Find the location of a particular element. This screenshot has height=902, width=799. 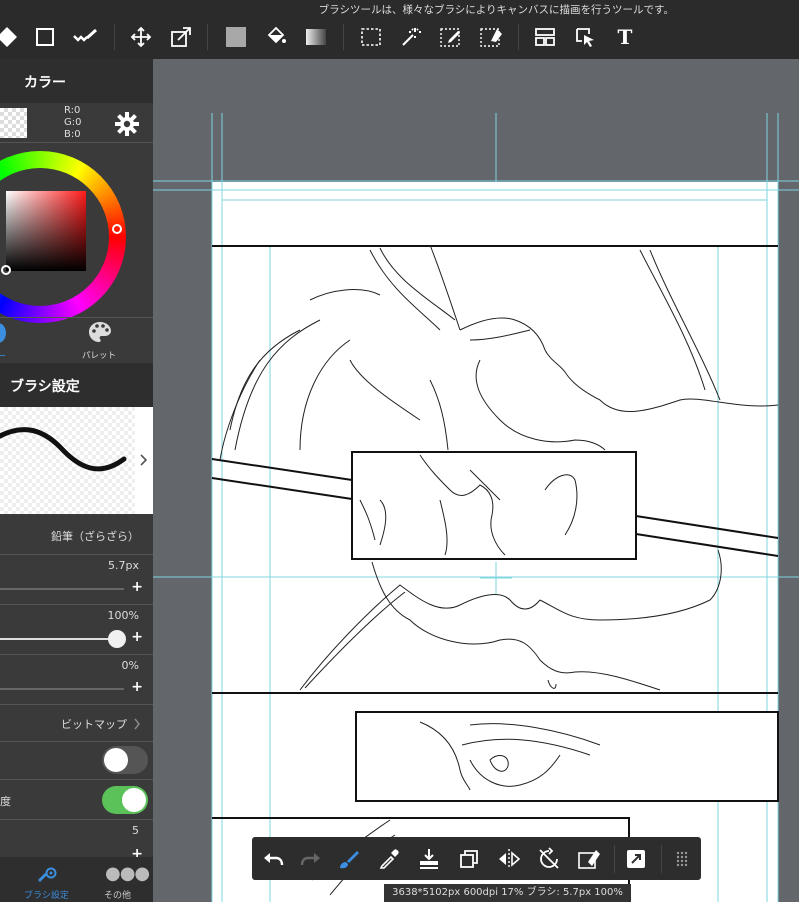

selection-edit-icon is located at coordinates (589, 859).